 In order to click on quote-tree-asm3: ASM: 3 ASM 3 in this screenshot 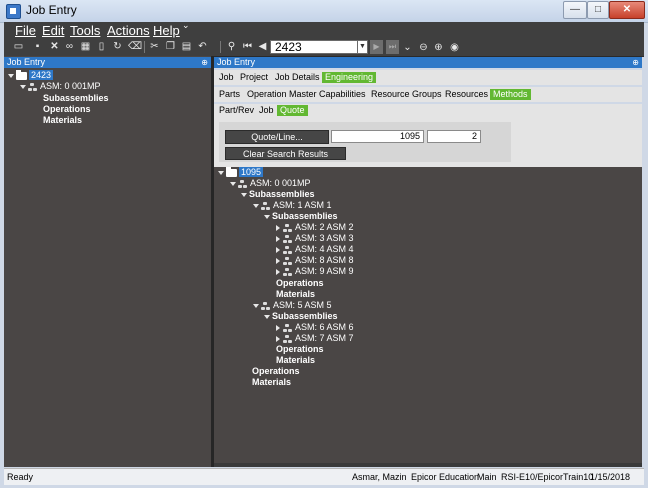, I will do `click(315, 238)`.